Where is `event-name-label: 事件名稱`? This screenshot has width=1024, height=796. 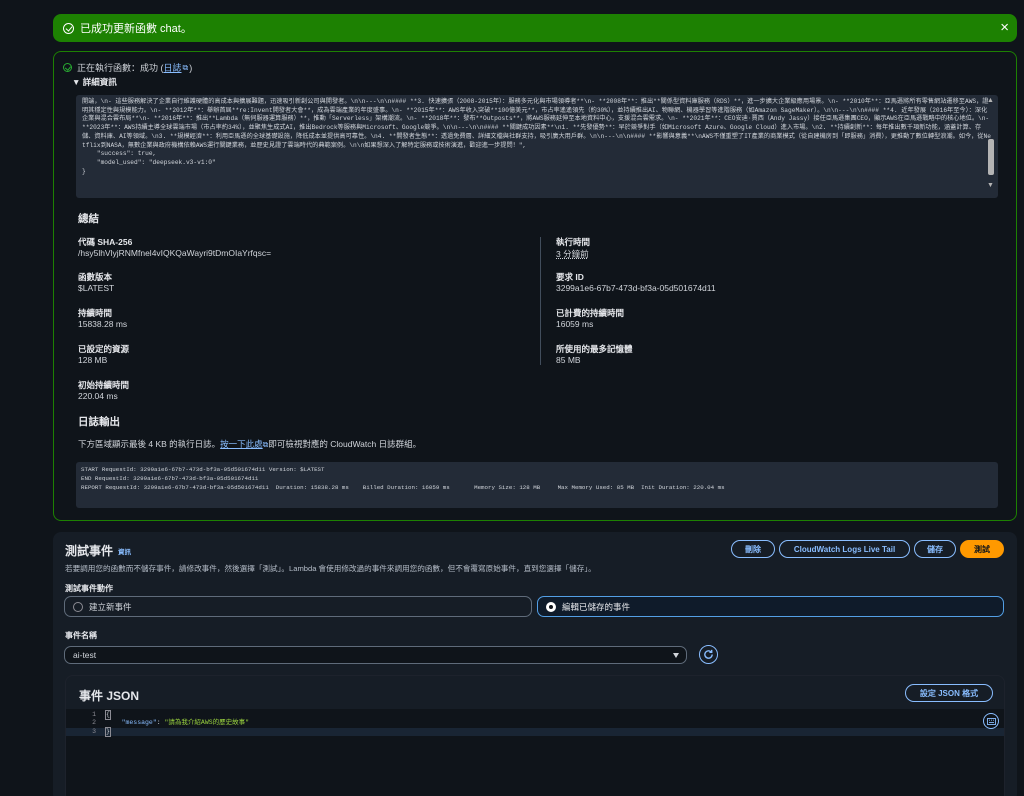
event-name-label: 事件名稱 is located at coordinates (81, 635).